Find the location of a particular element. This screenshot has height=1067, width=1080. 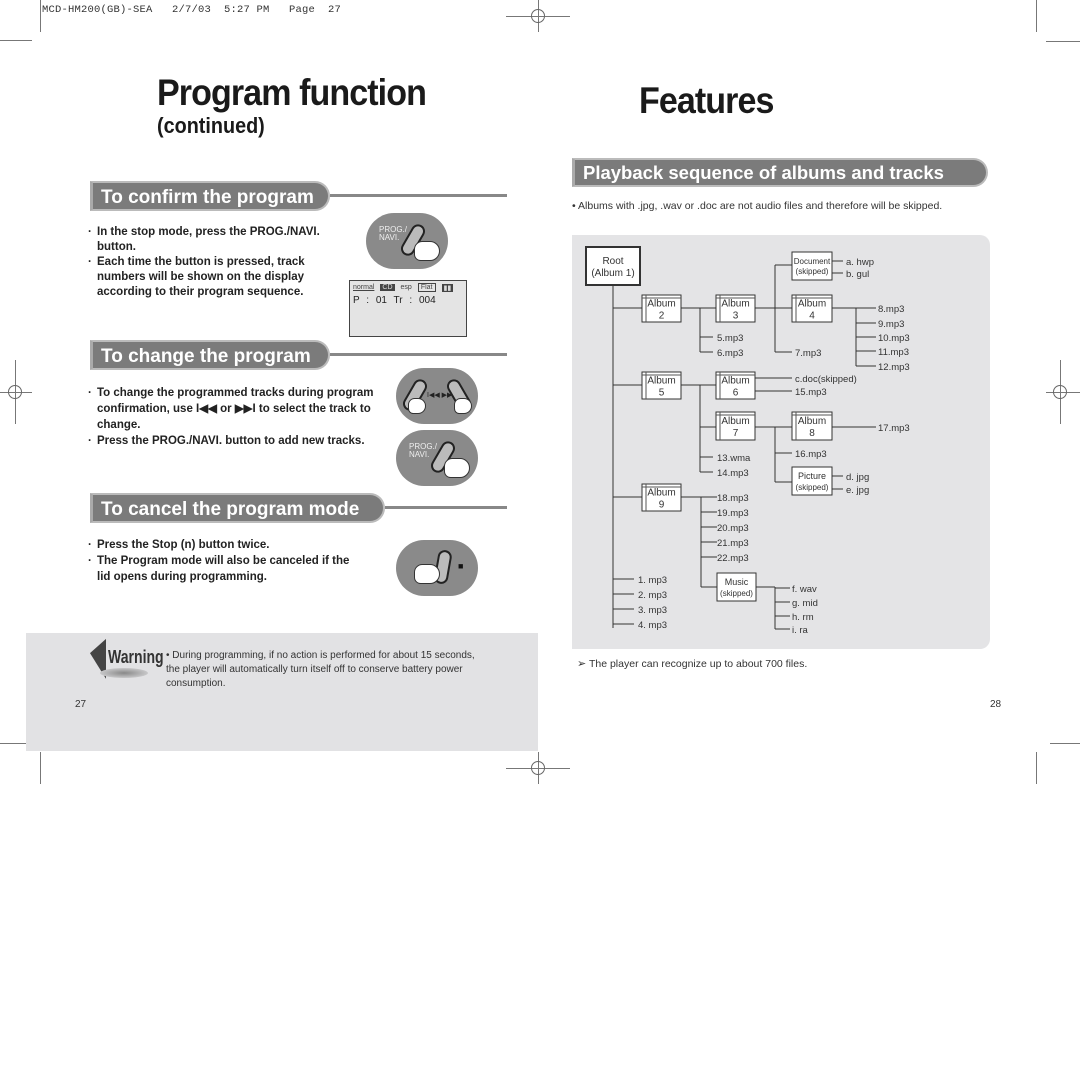

cd-icon: CD is located at coordinates (387, 287).